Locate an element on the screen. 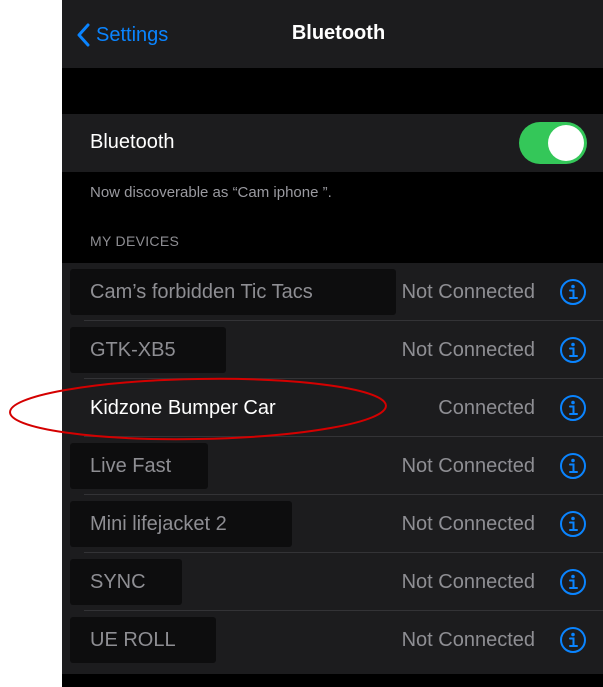 The image size is (603, 687). bluetooth-switch is located at coordinates (553, 143).